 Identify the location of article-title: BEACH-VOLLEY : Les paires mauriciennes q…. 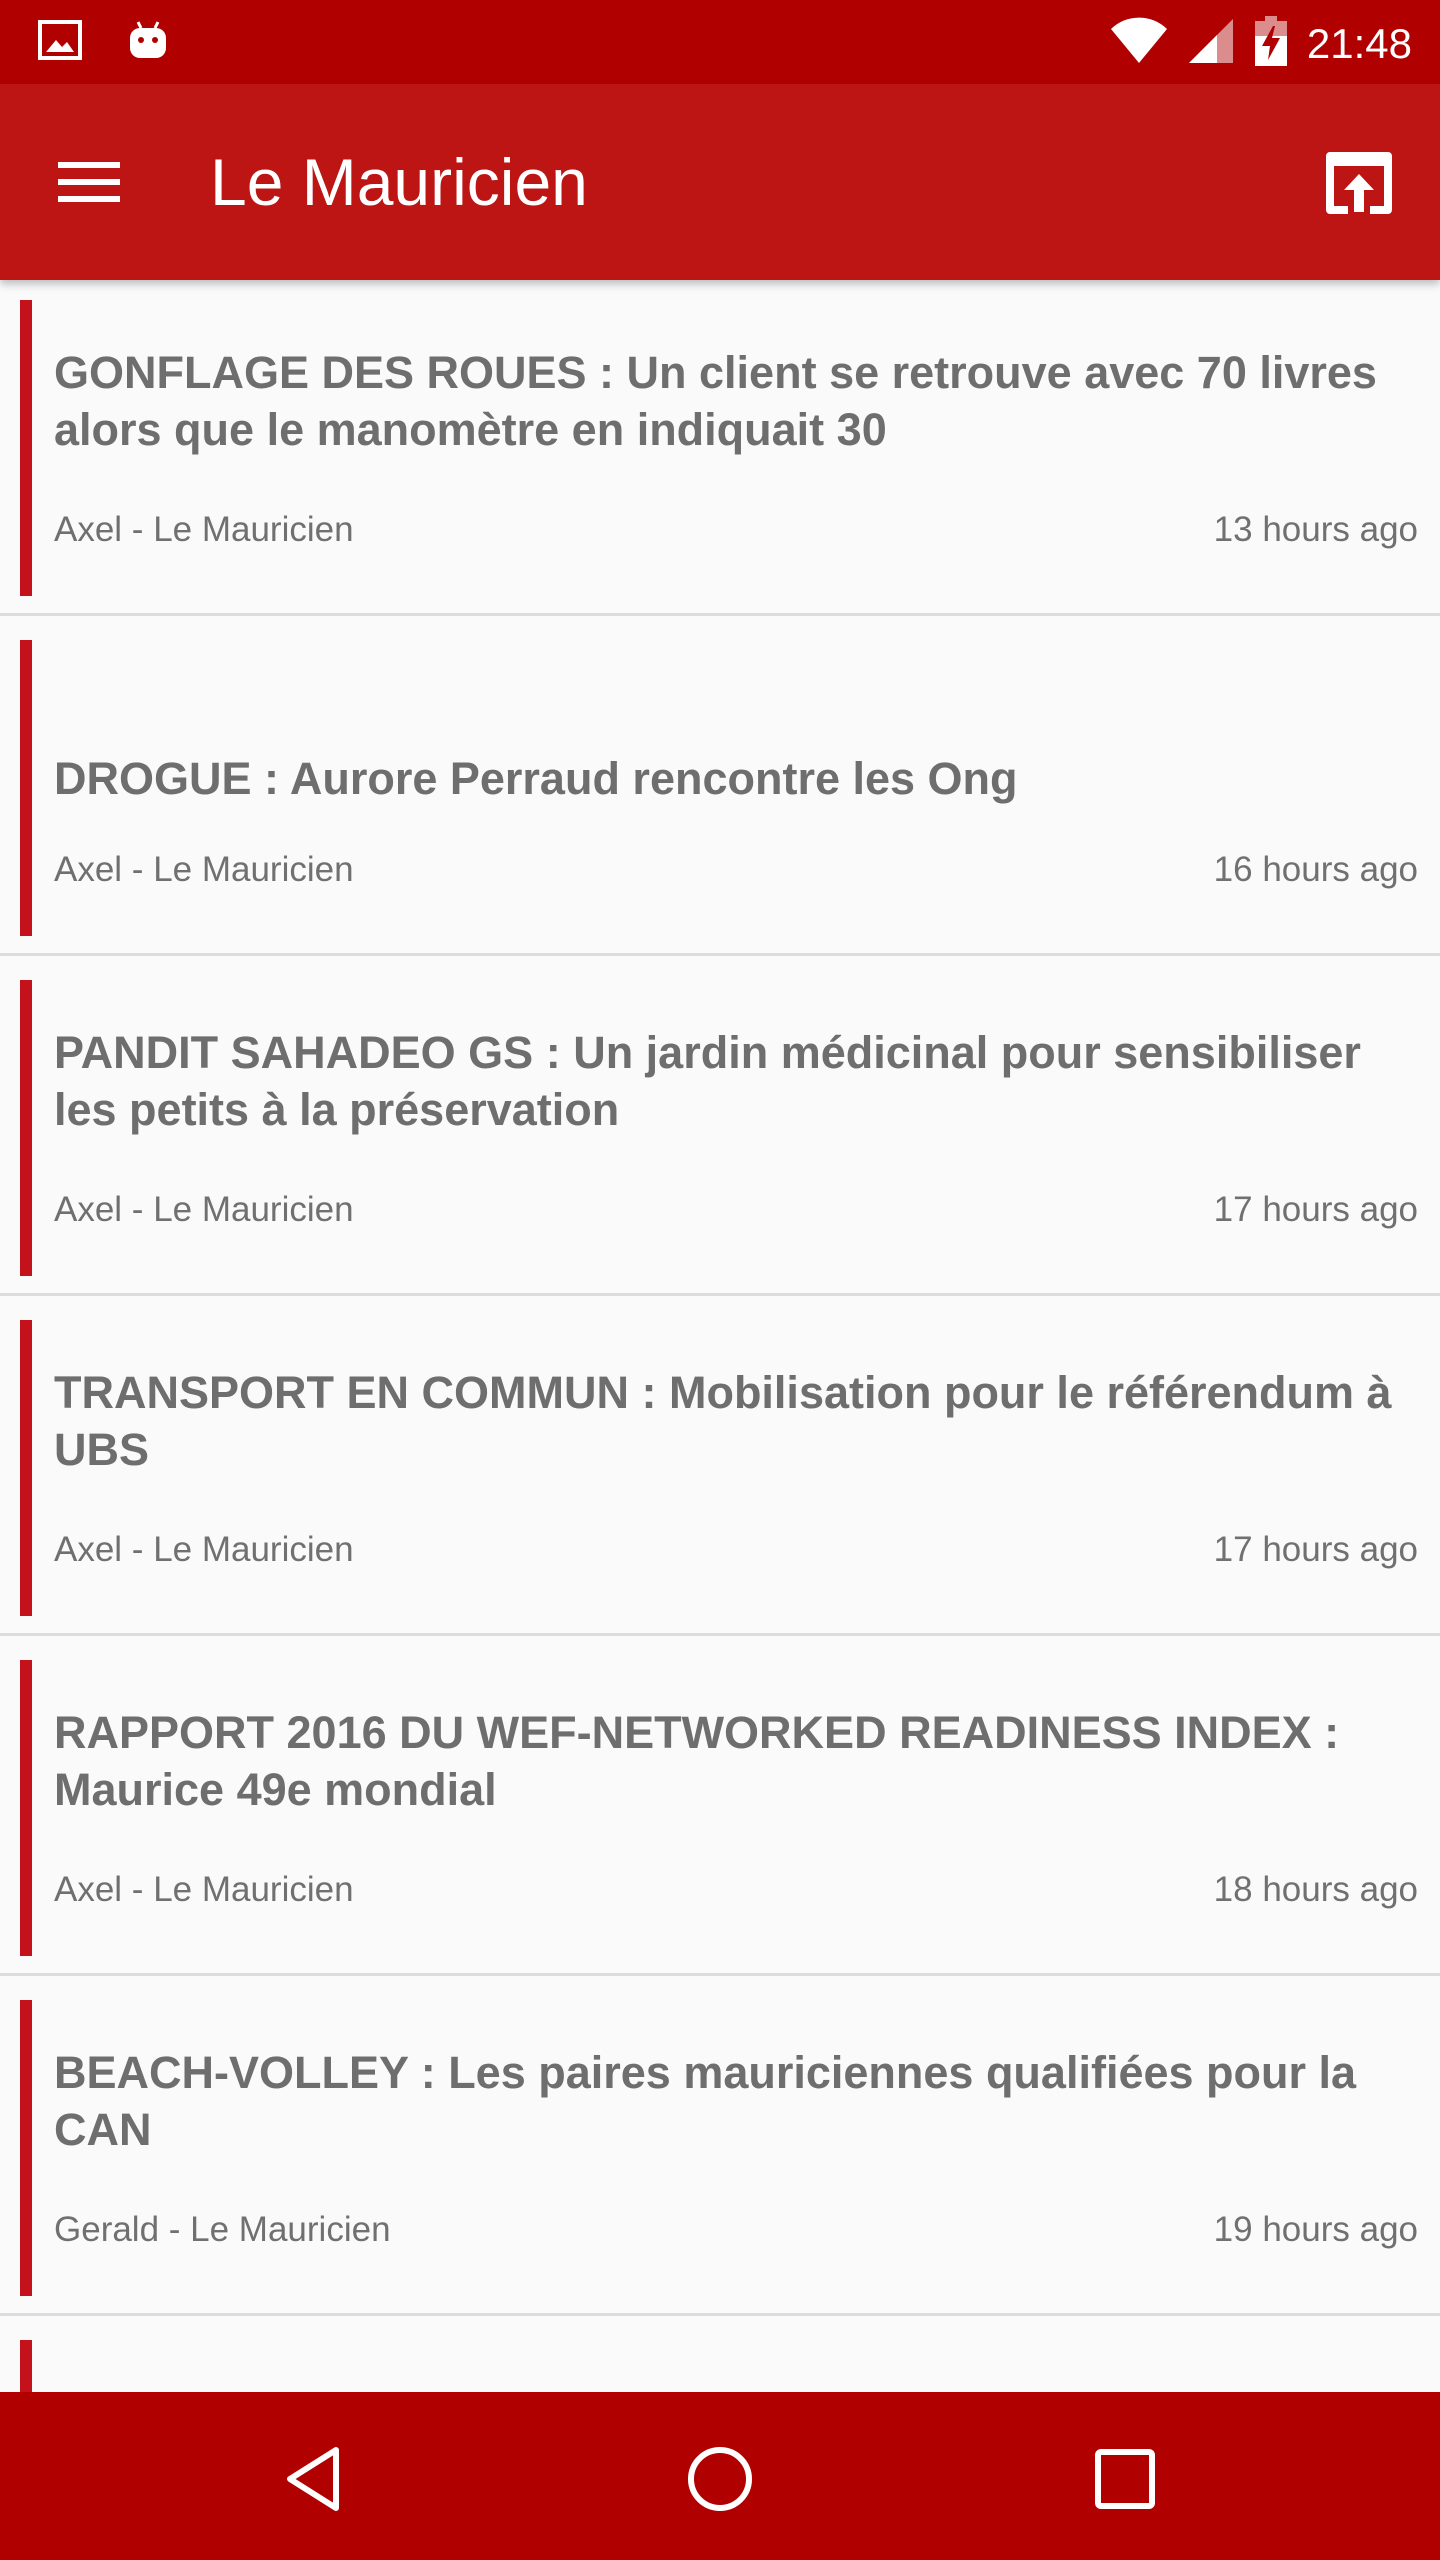
(705, 2101).